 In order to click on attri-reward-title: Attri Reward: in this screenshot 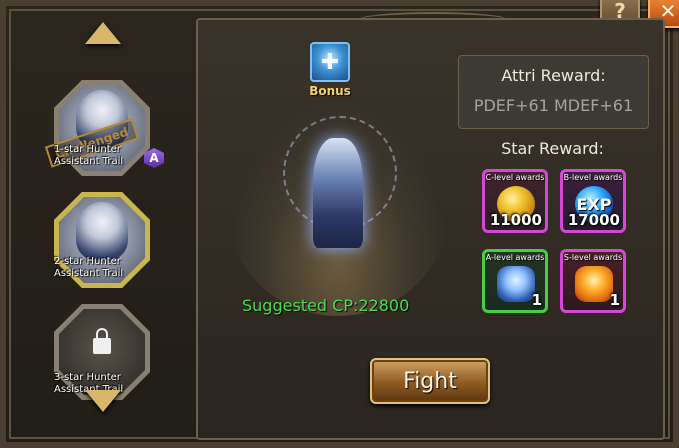, I will do `click(553, 75)`.